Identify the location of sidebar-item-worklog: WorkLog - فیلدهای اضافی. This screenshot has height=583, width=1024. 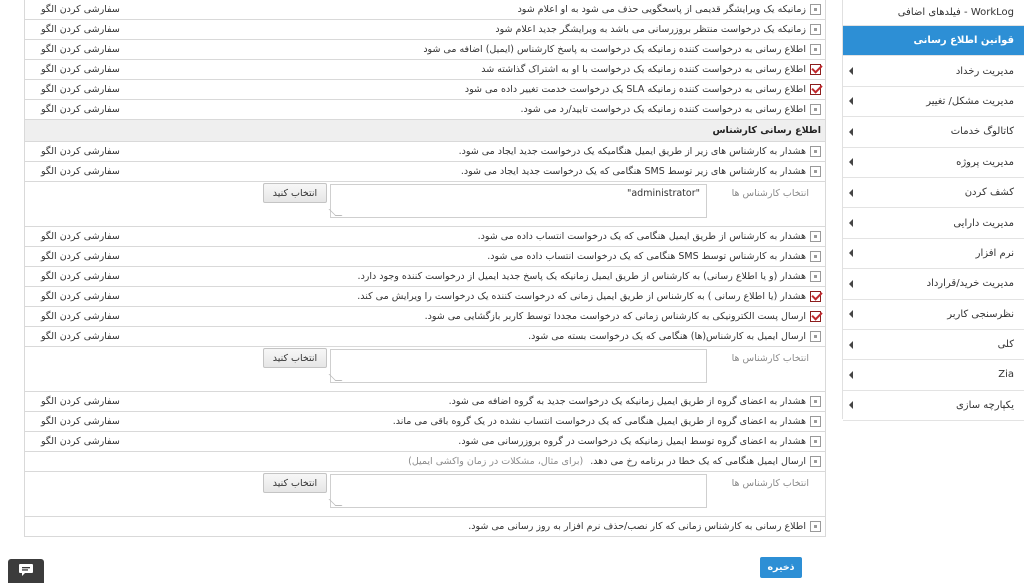
(933, 13).